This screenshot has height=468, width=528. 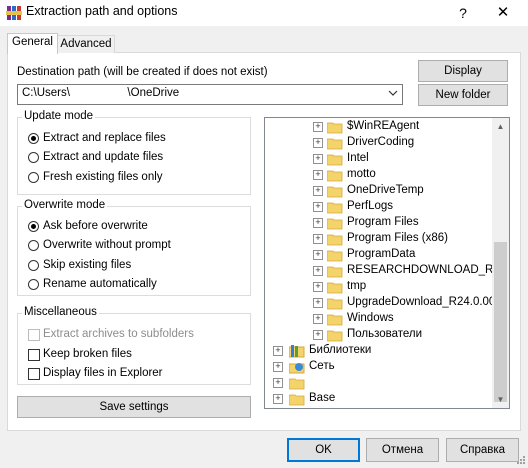 I want to click on option-label: Overwrite without prompt, so click(x=107, y=245).